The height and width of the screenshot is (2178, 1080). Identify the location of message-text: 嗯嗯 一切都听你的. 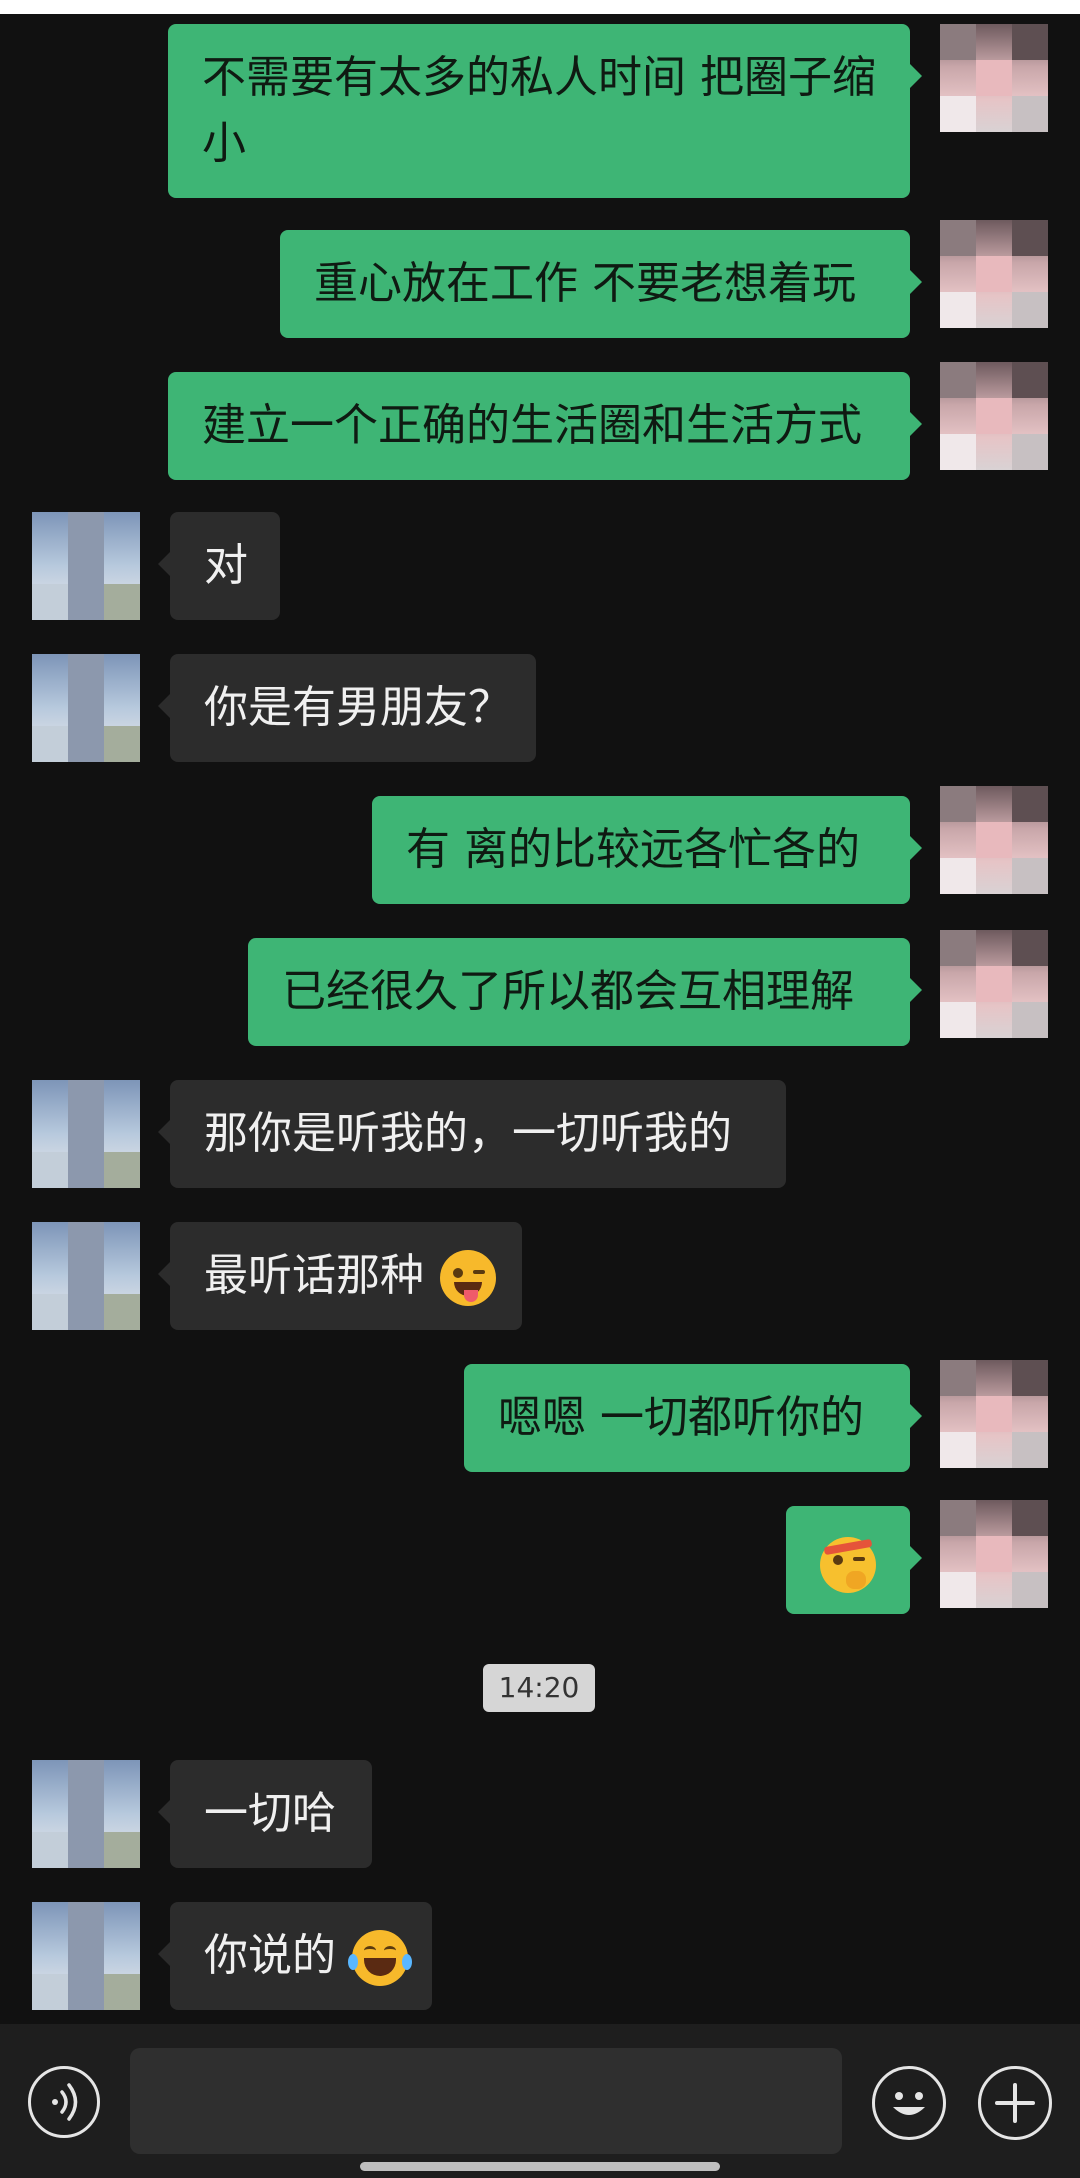
(681, 1417).